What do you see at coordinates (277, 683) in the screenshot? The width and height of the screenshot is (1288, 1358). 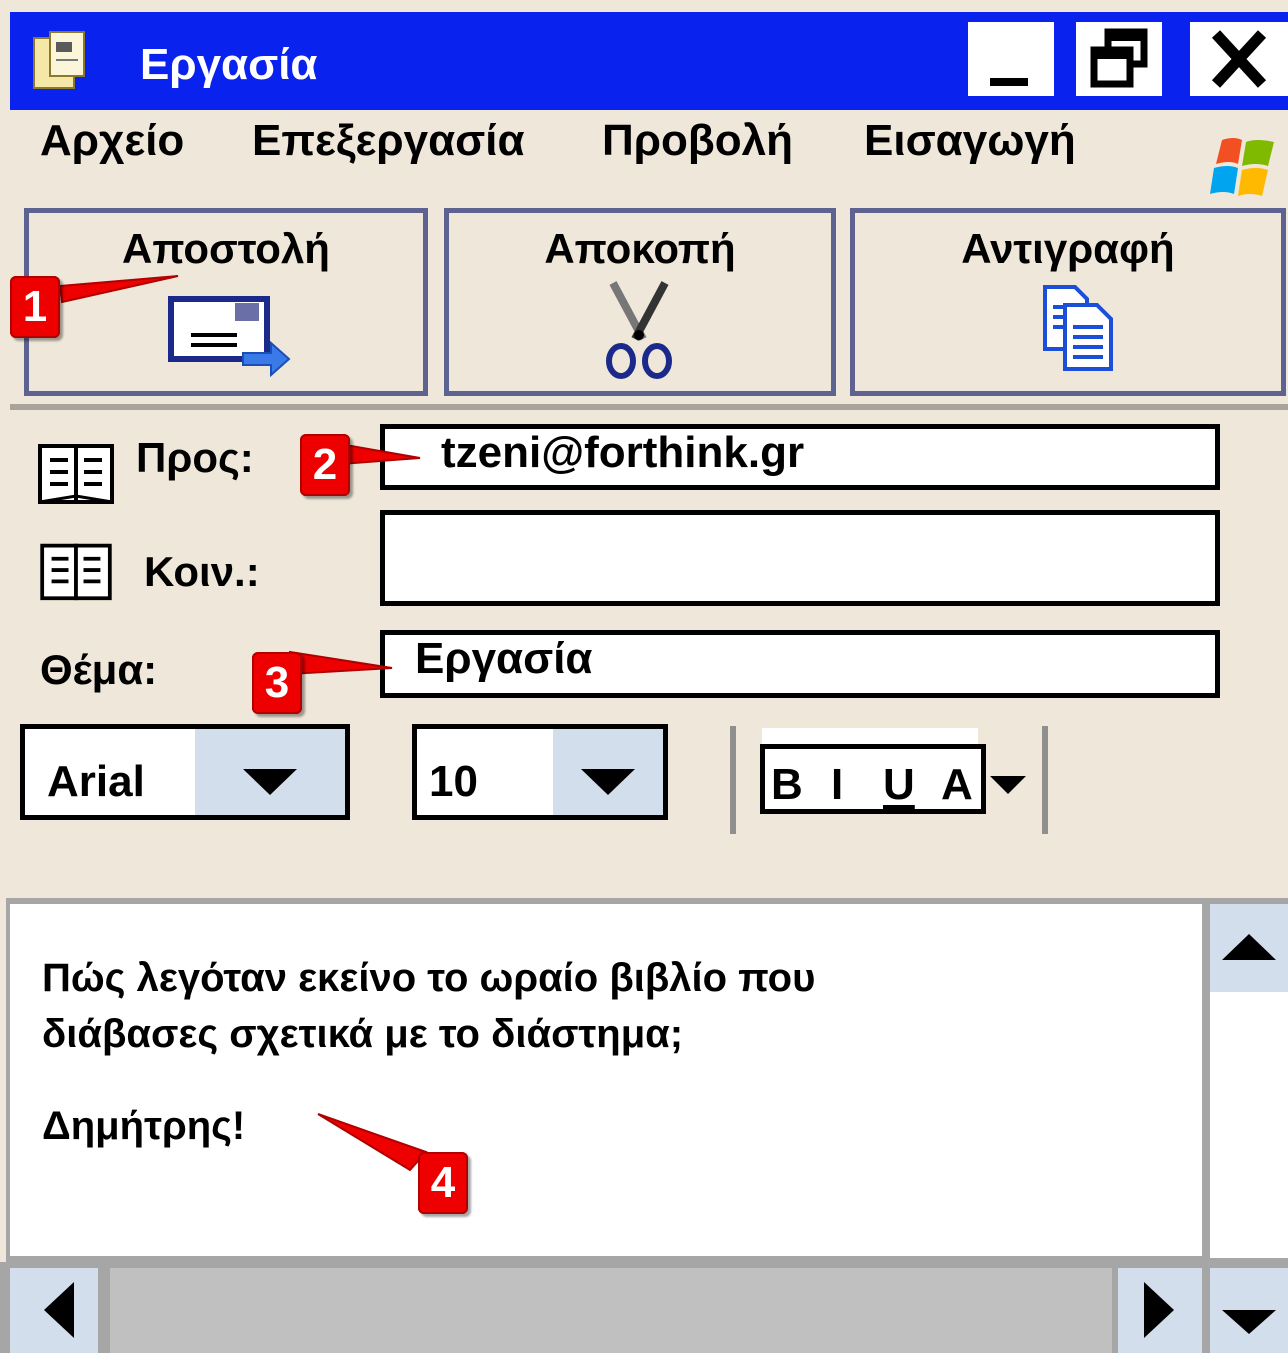 I see `callout-badge: 3` at bounding box center [277, 683].